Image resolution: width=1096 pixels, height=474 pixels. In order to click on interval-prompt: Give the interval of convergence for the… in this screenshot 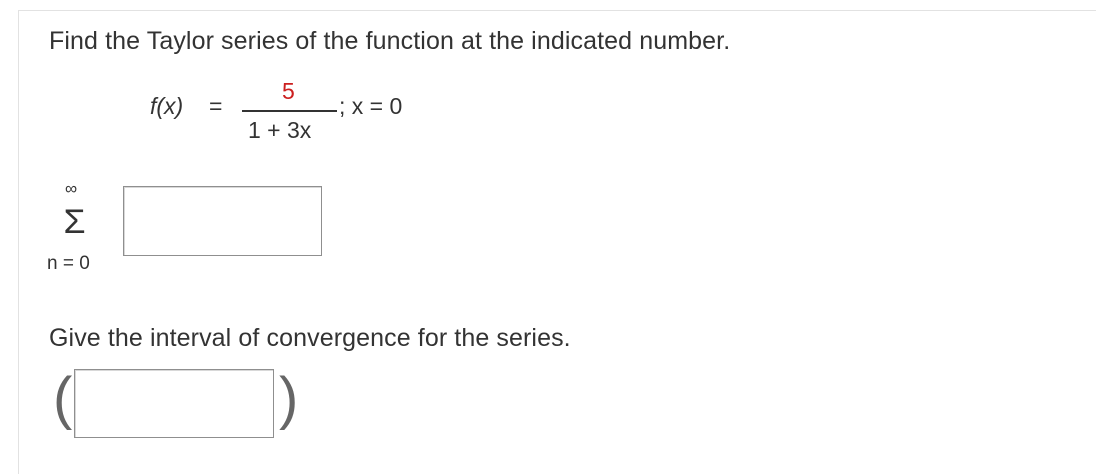, I will do `click(310, 338)`.